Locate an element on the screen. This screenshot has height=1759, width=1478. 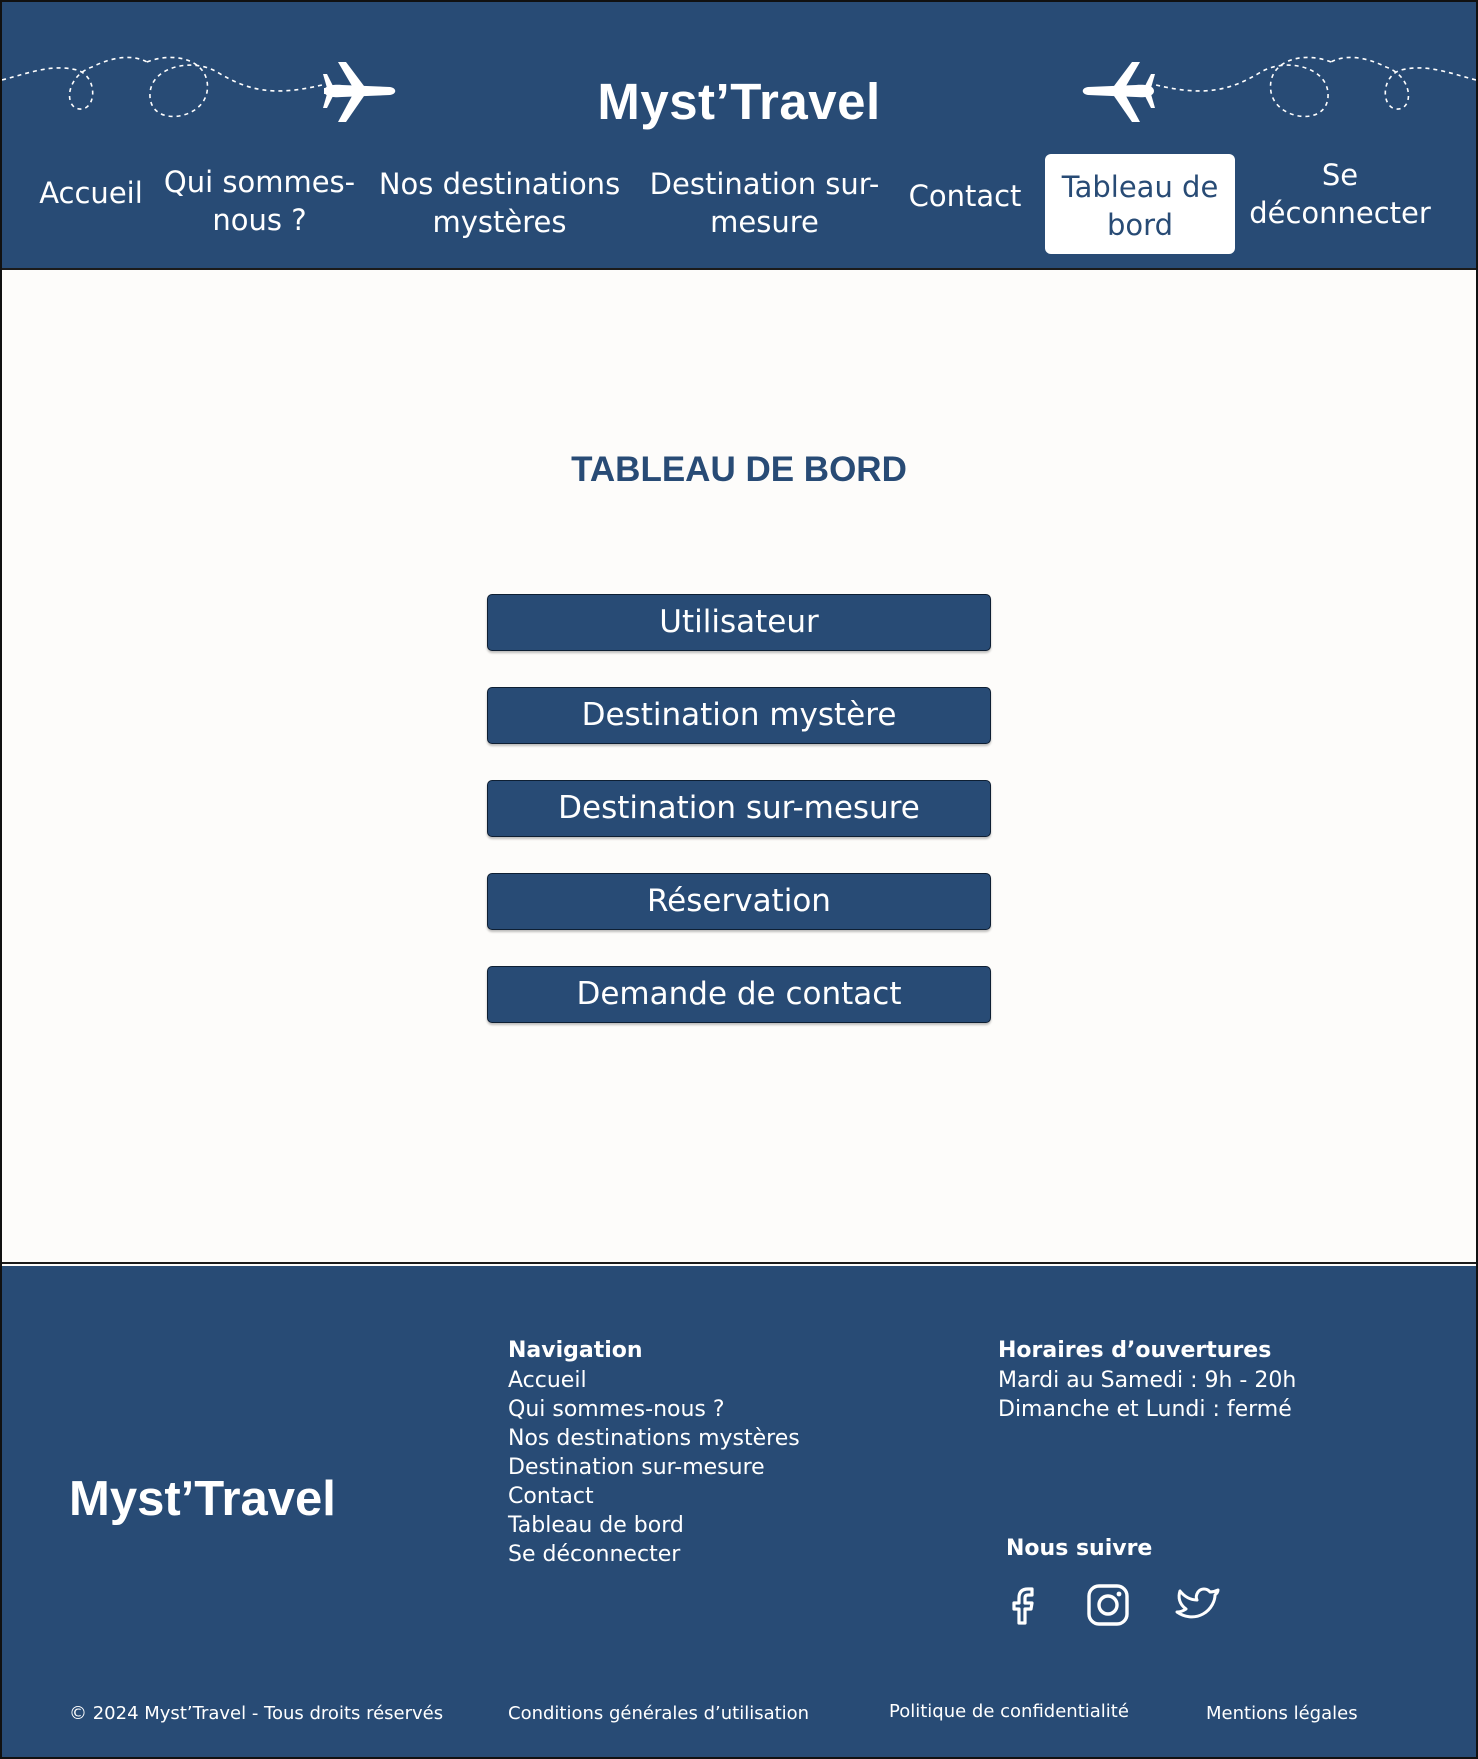
nav-destination-sur-mesure: Destination sur- mesure is located at coordinates (764, 203).